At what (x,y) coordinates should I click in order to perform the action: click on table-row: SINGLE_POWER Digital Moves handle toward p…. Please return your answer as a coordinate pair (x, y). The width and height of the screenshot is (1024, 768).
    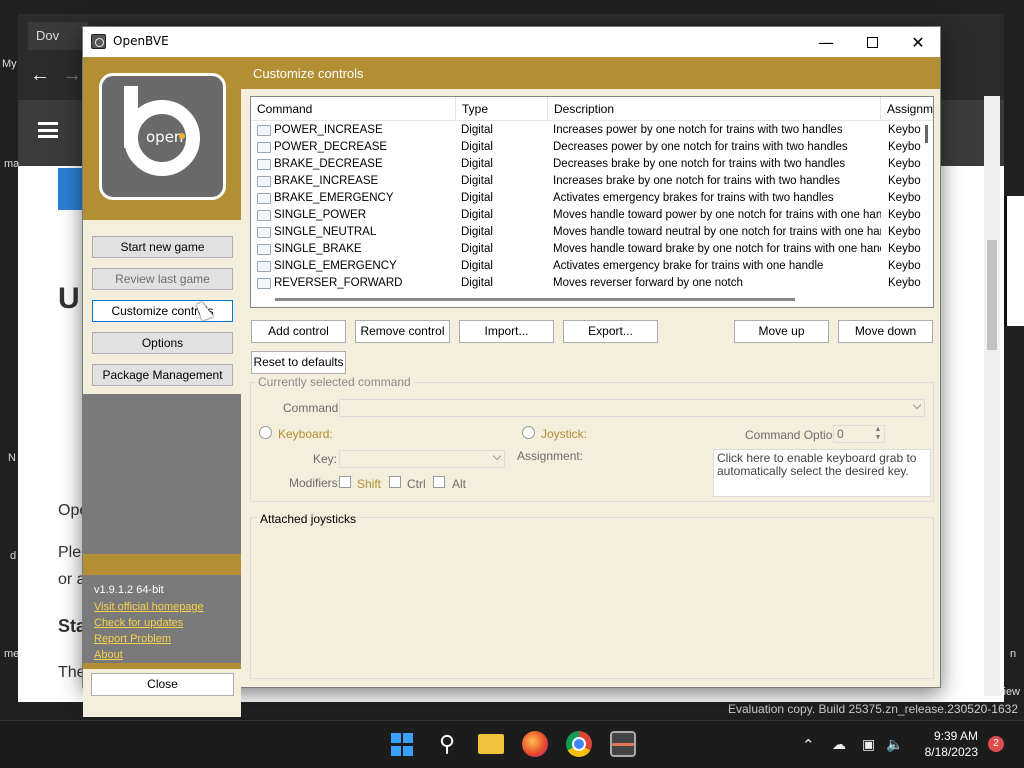
    Looking at the image, I should click on (592, 215).